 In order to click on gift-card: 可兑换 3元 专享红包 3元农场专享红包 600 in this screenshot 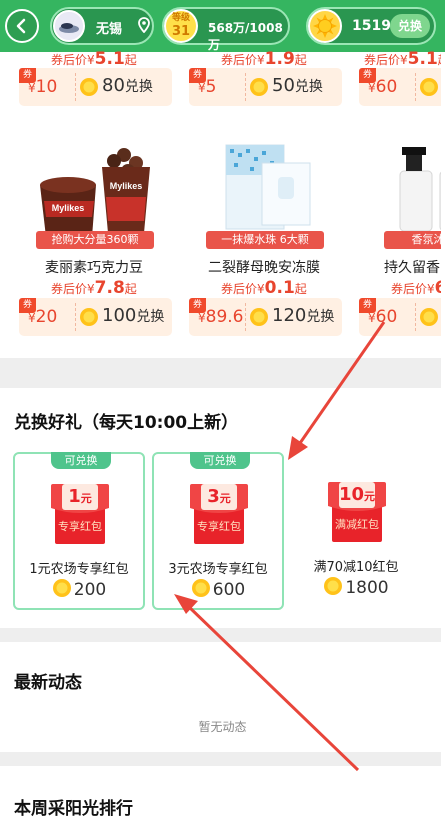, I will do `click(218, 531)`.